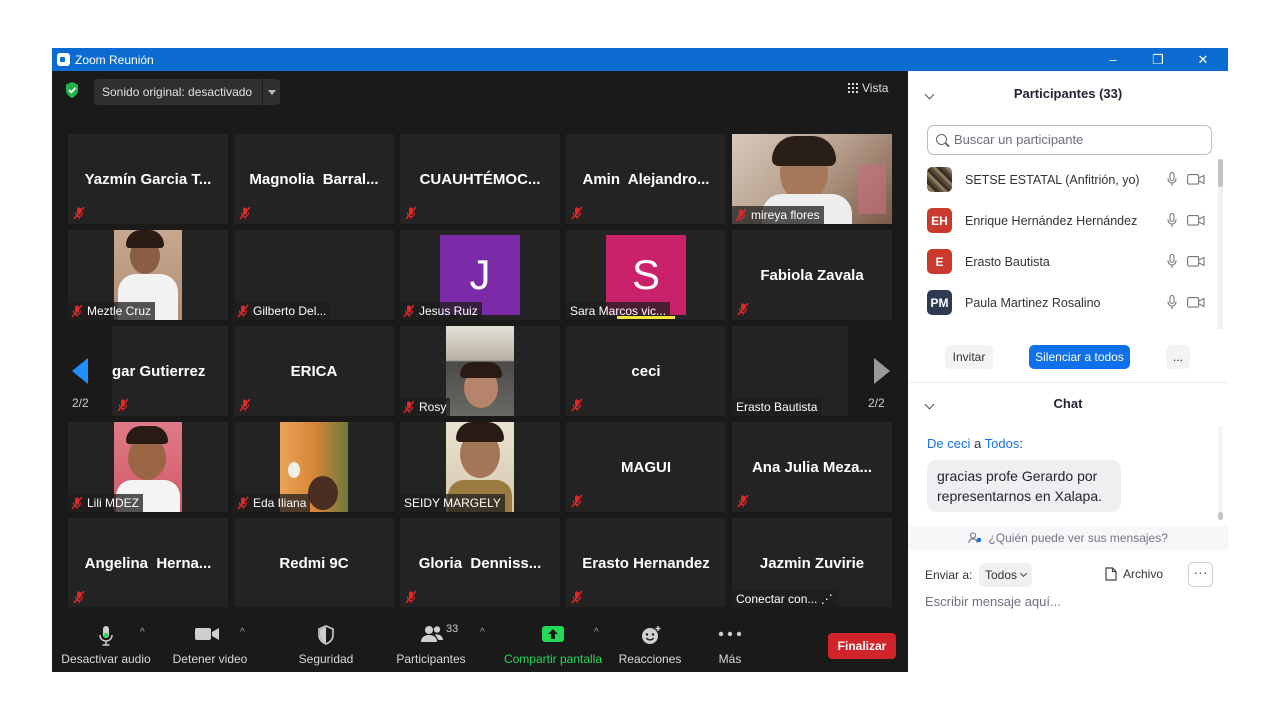 The height and width of the screenshot is (720, 1280). Describe the element at coordinates (1069, 261) in the screenshot. I see `participant-row: E Erasto Bautista` at that location.